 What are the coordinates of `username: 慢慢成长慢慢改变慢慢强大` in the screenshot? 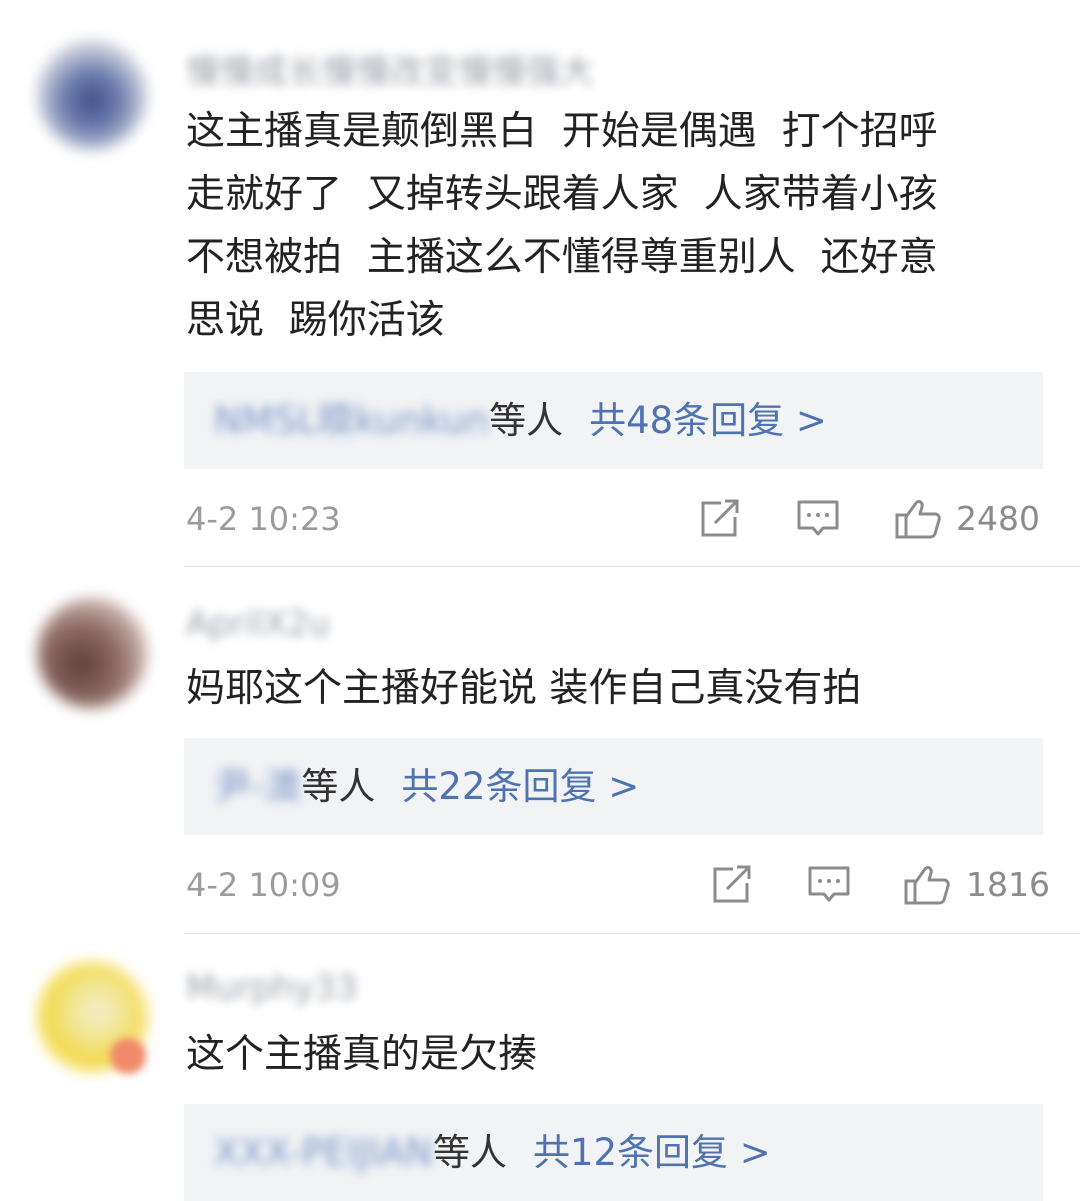 It's located at (390, 68).